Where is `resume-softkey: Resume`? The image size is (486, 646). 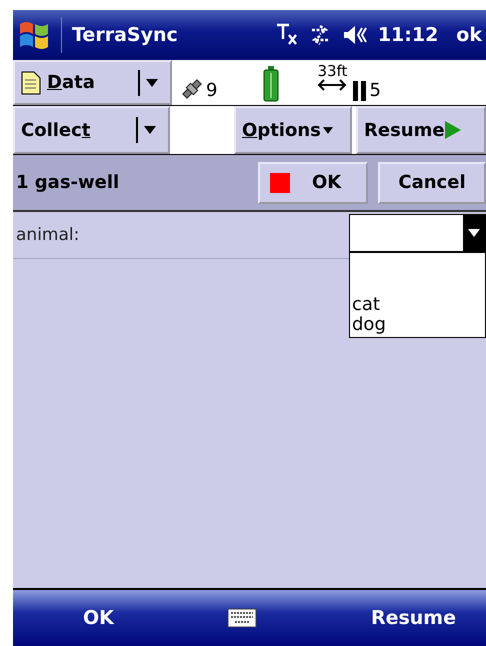 resume-softkey: Resume is located at coordinates (413, 618).